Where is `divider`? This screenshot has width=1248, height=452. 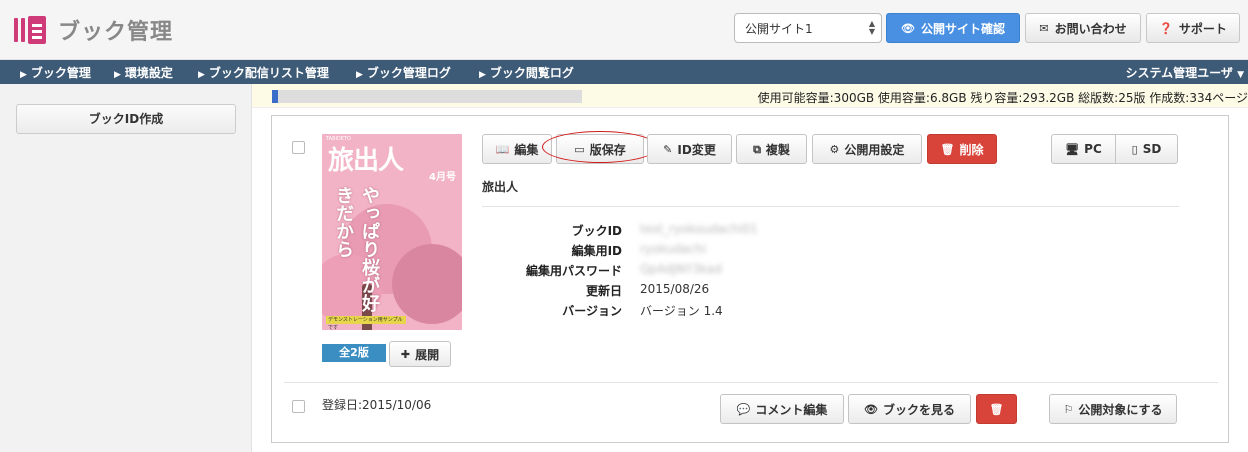 divider is located at coordinates (830, 206).